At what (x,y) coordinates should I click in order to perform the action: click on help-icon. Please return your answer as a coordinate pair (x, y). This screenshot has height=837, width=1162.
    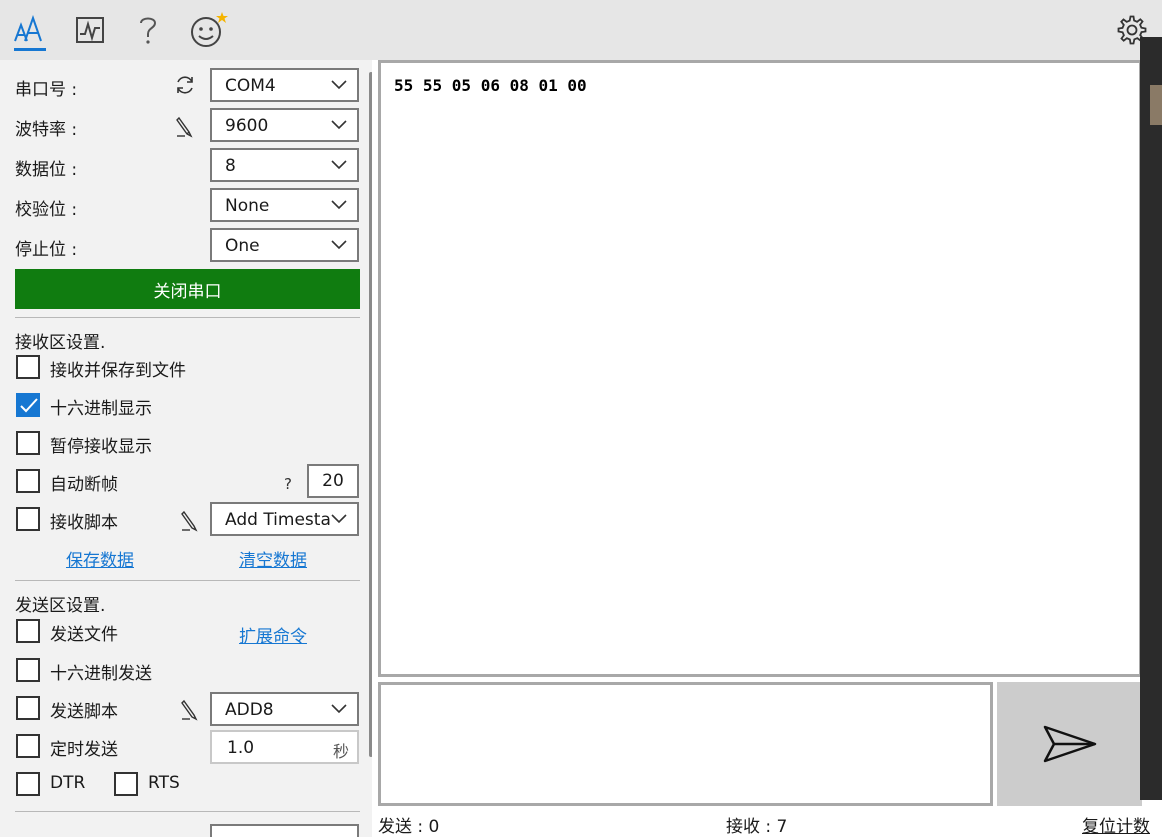
    Looking at the image, I should click on (148, 30).